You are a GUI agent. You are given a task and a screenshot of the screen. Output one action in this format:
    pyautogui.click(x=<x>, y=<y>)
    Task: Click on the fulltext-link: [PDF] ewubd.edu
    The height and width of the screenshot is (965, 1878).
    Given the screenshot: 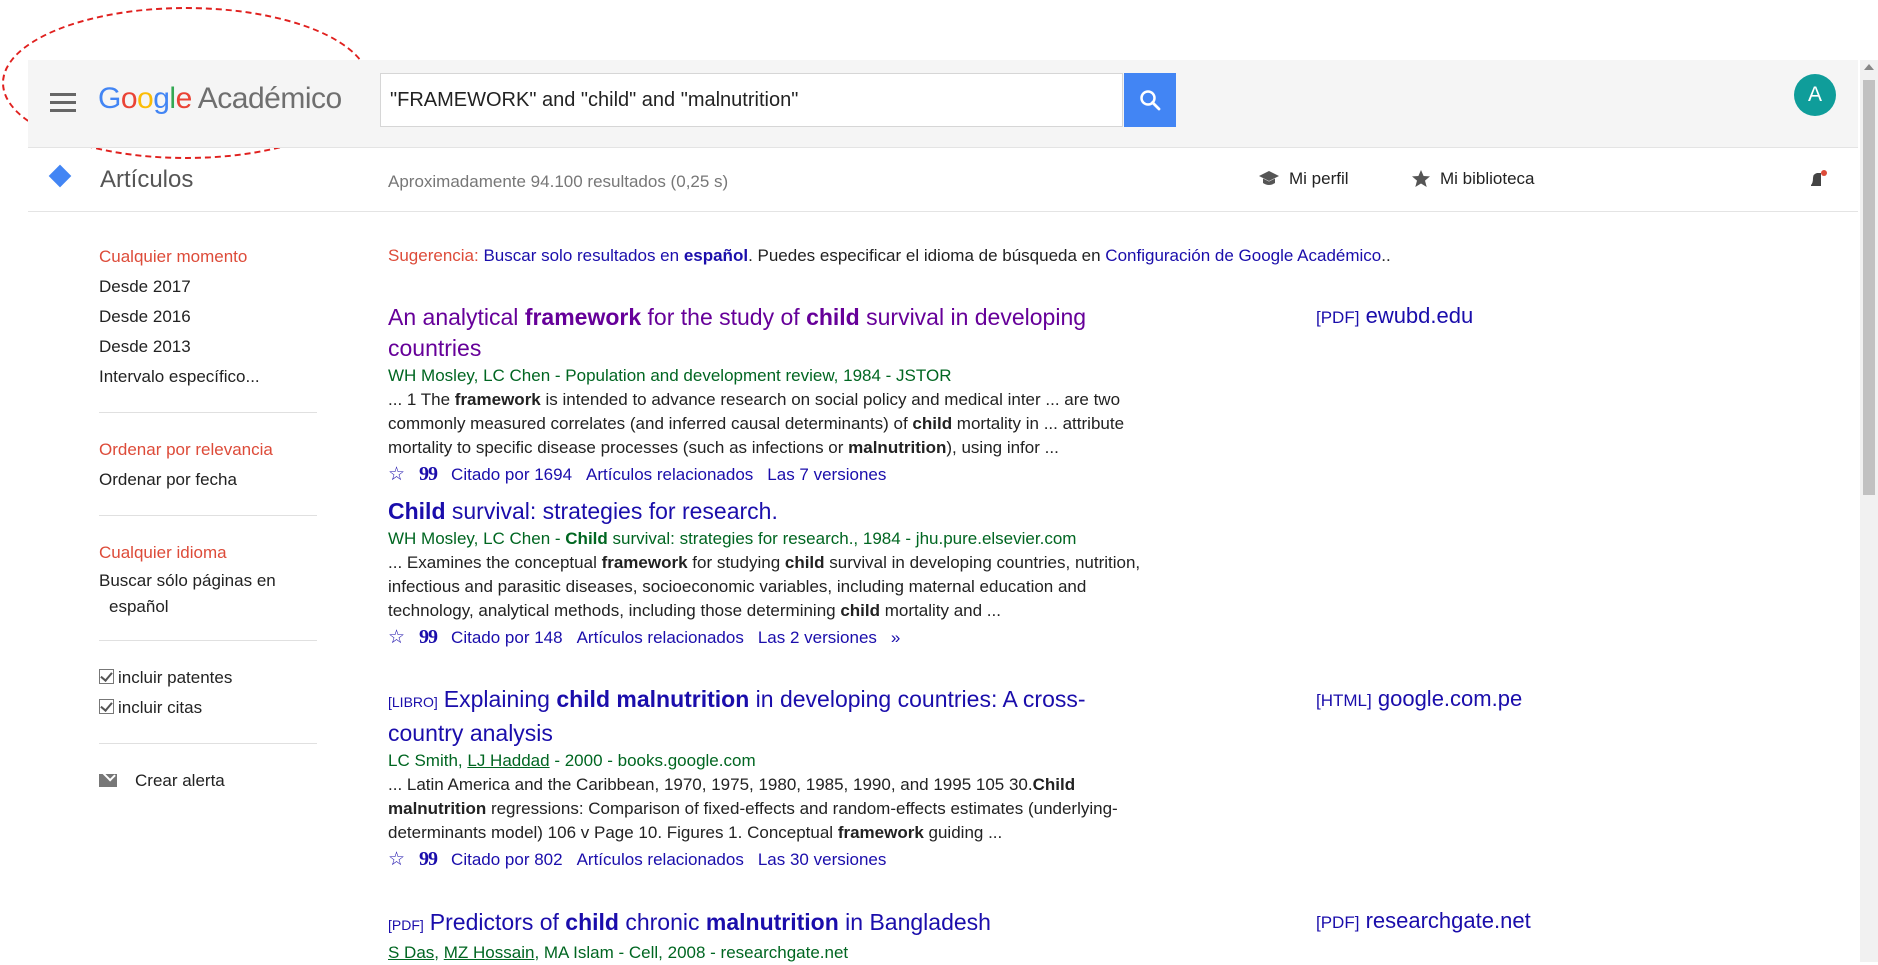 What is the action you would take?
    pyautogui.click(x=1394, y=316)
    